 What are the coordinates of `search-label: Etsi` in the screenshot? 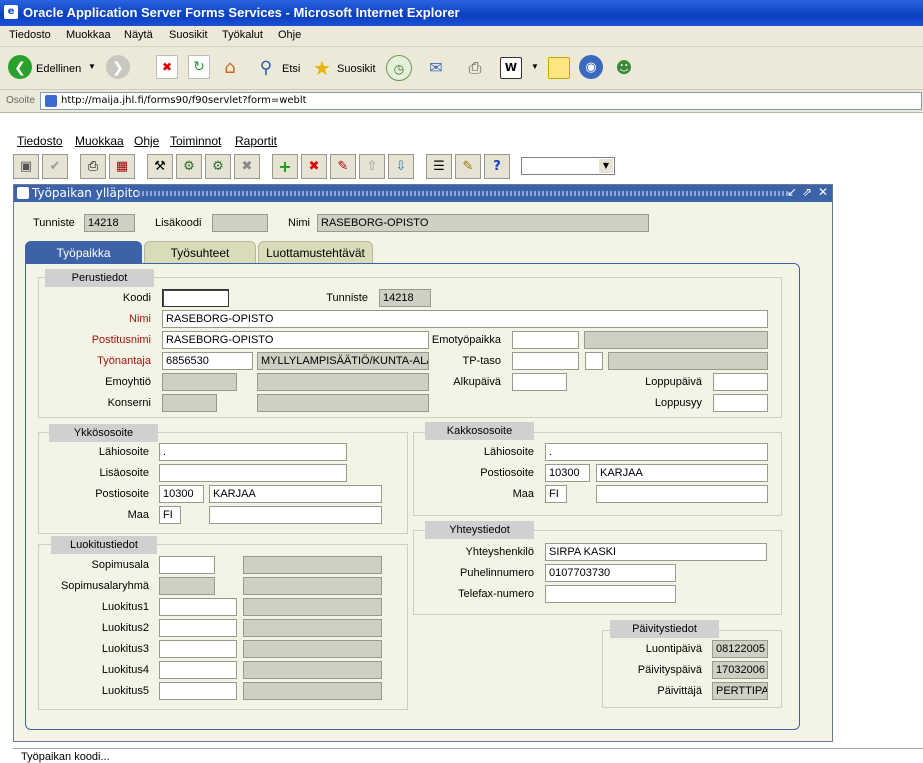 It's located at (291, 69).